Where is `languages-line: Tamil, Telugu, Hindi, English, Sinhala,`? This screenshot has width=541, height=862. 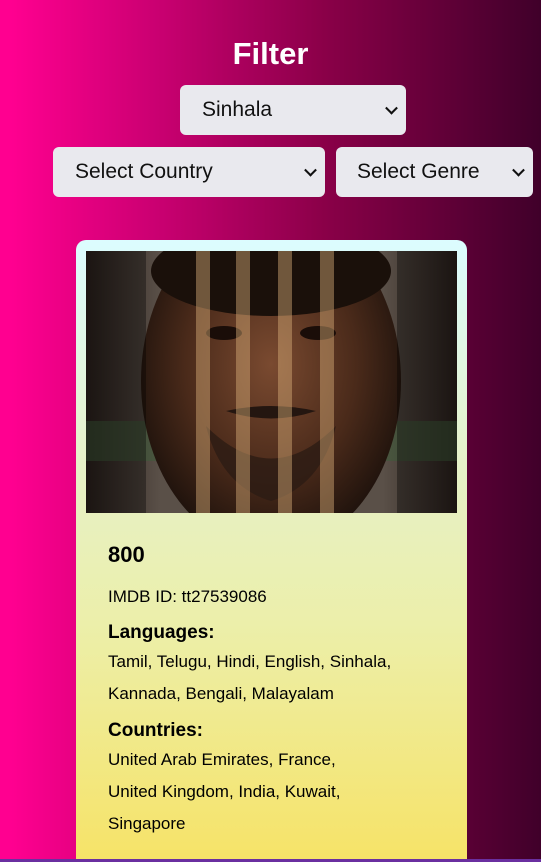 languages-line: Tamil, Telugu, Hindi, English, Sinhala, is located at coordinates (250, 661).